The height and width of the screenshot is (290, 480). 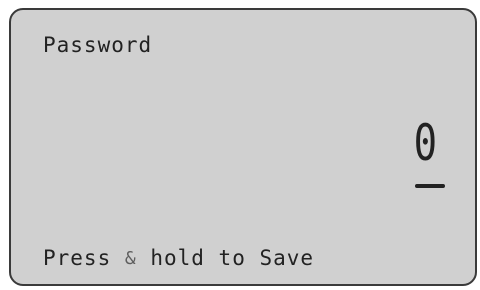 What do you see at coordinates (430, 186) in the screenshot?
I see `digit-cursor` at bounding box center [430, 186].